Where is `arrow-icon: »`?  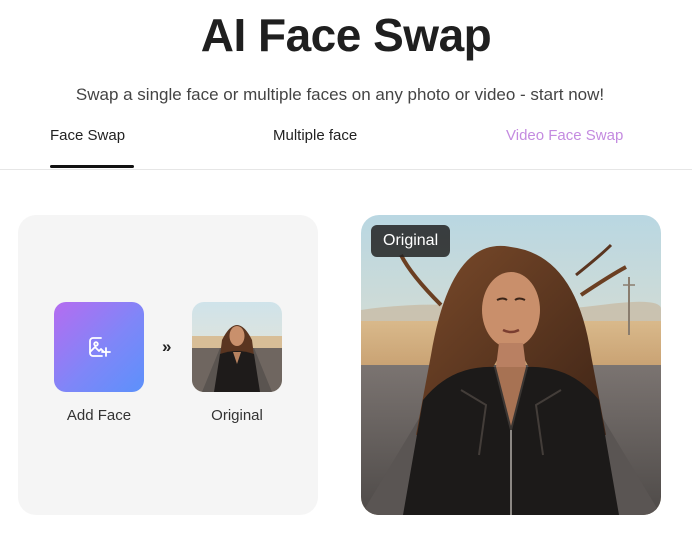 arrow-icon: » is located at coordinates (167, 346).